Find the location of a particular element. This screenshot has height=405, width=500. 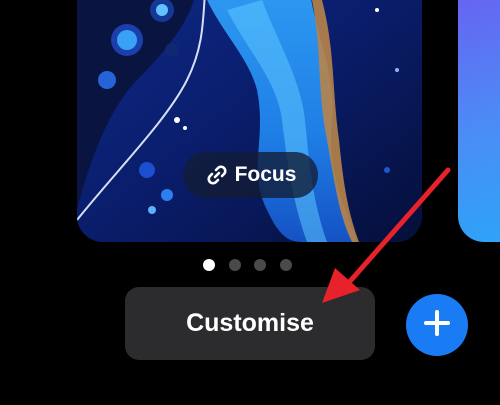

add-wallpaper-button is located at coordinates (437, 325).